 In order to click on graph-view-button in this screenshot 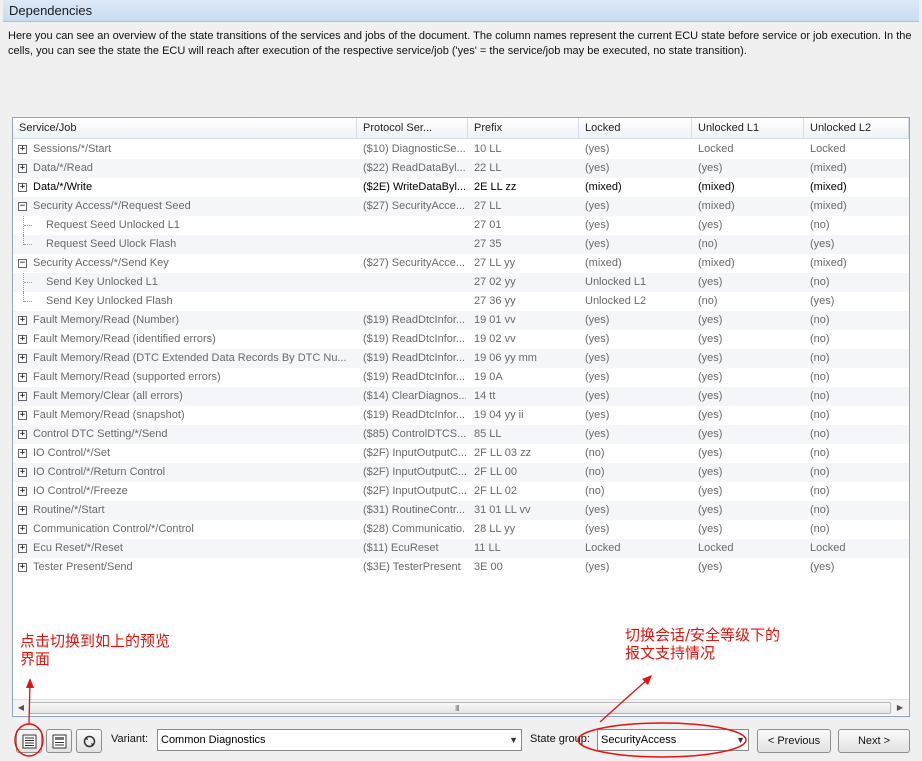, I will do `click(89, 741)`.